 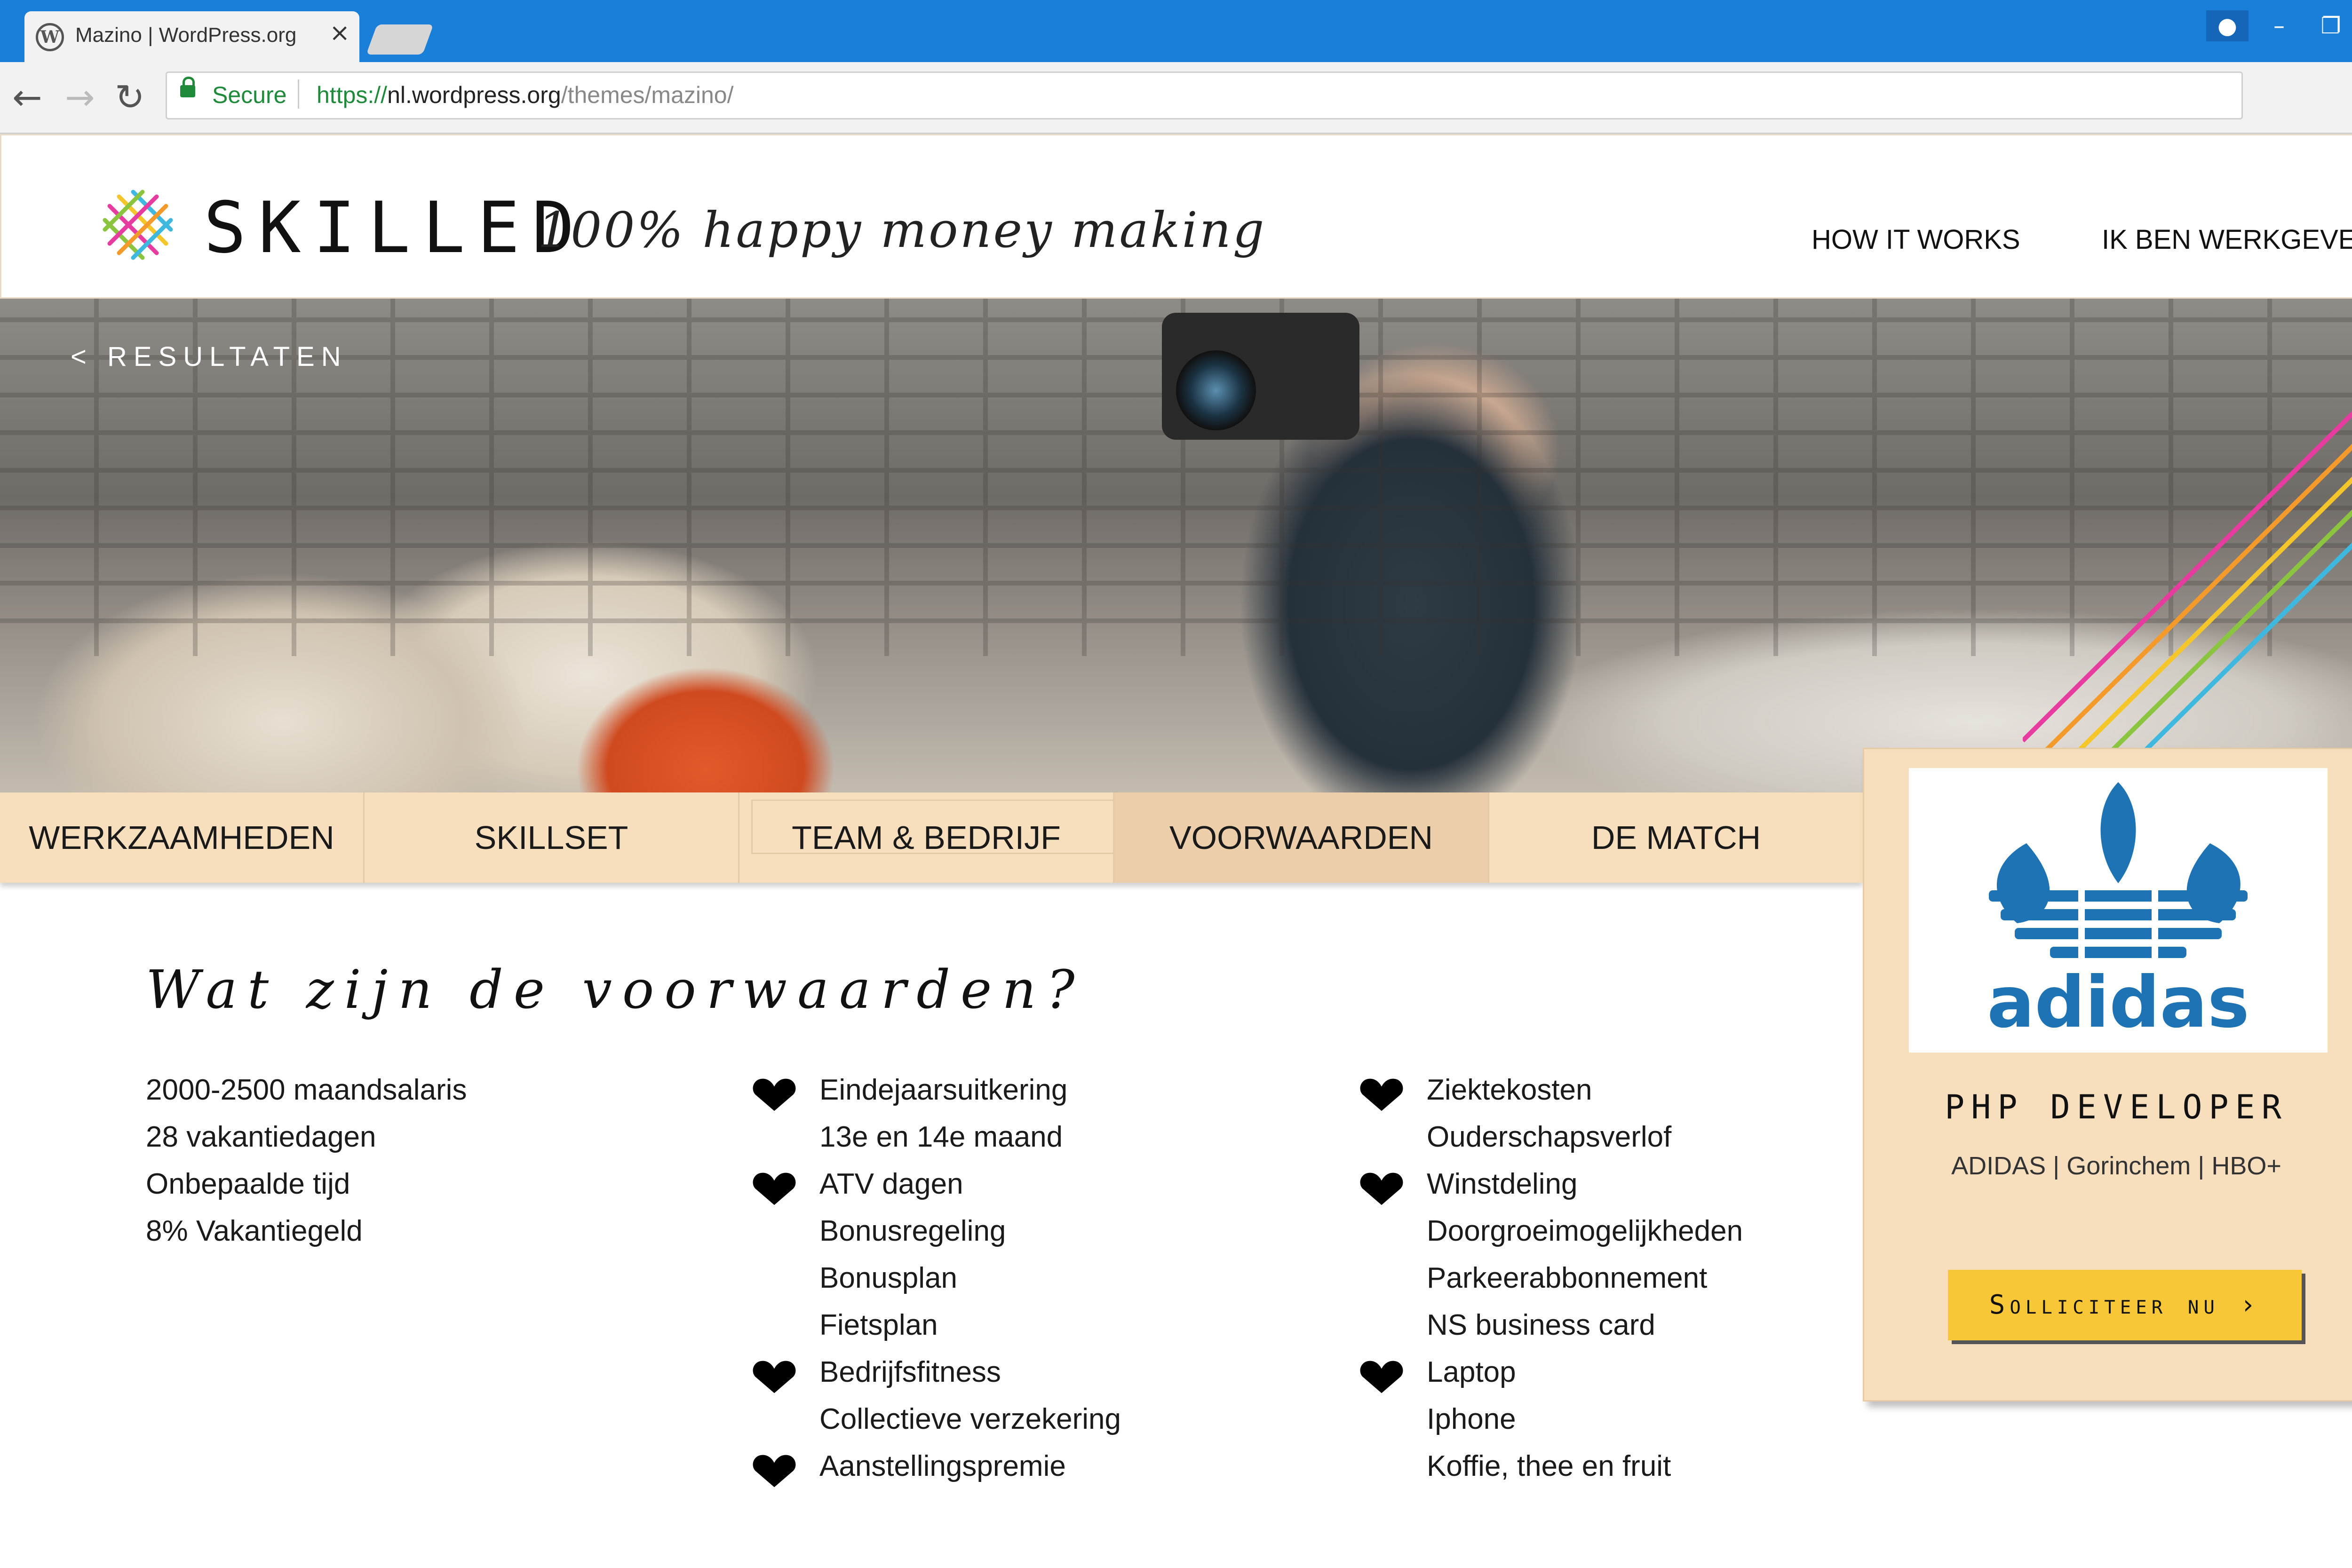 I want to click on list-item: Fietsplan, so click(x=878, y=1325).